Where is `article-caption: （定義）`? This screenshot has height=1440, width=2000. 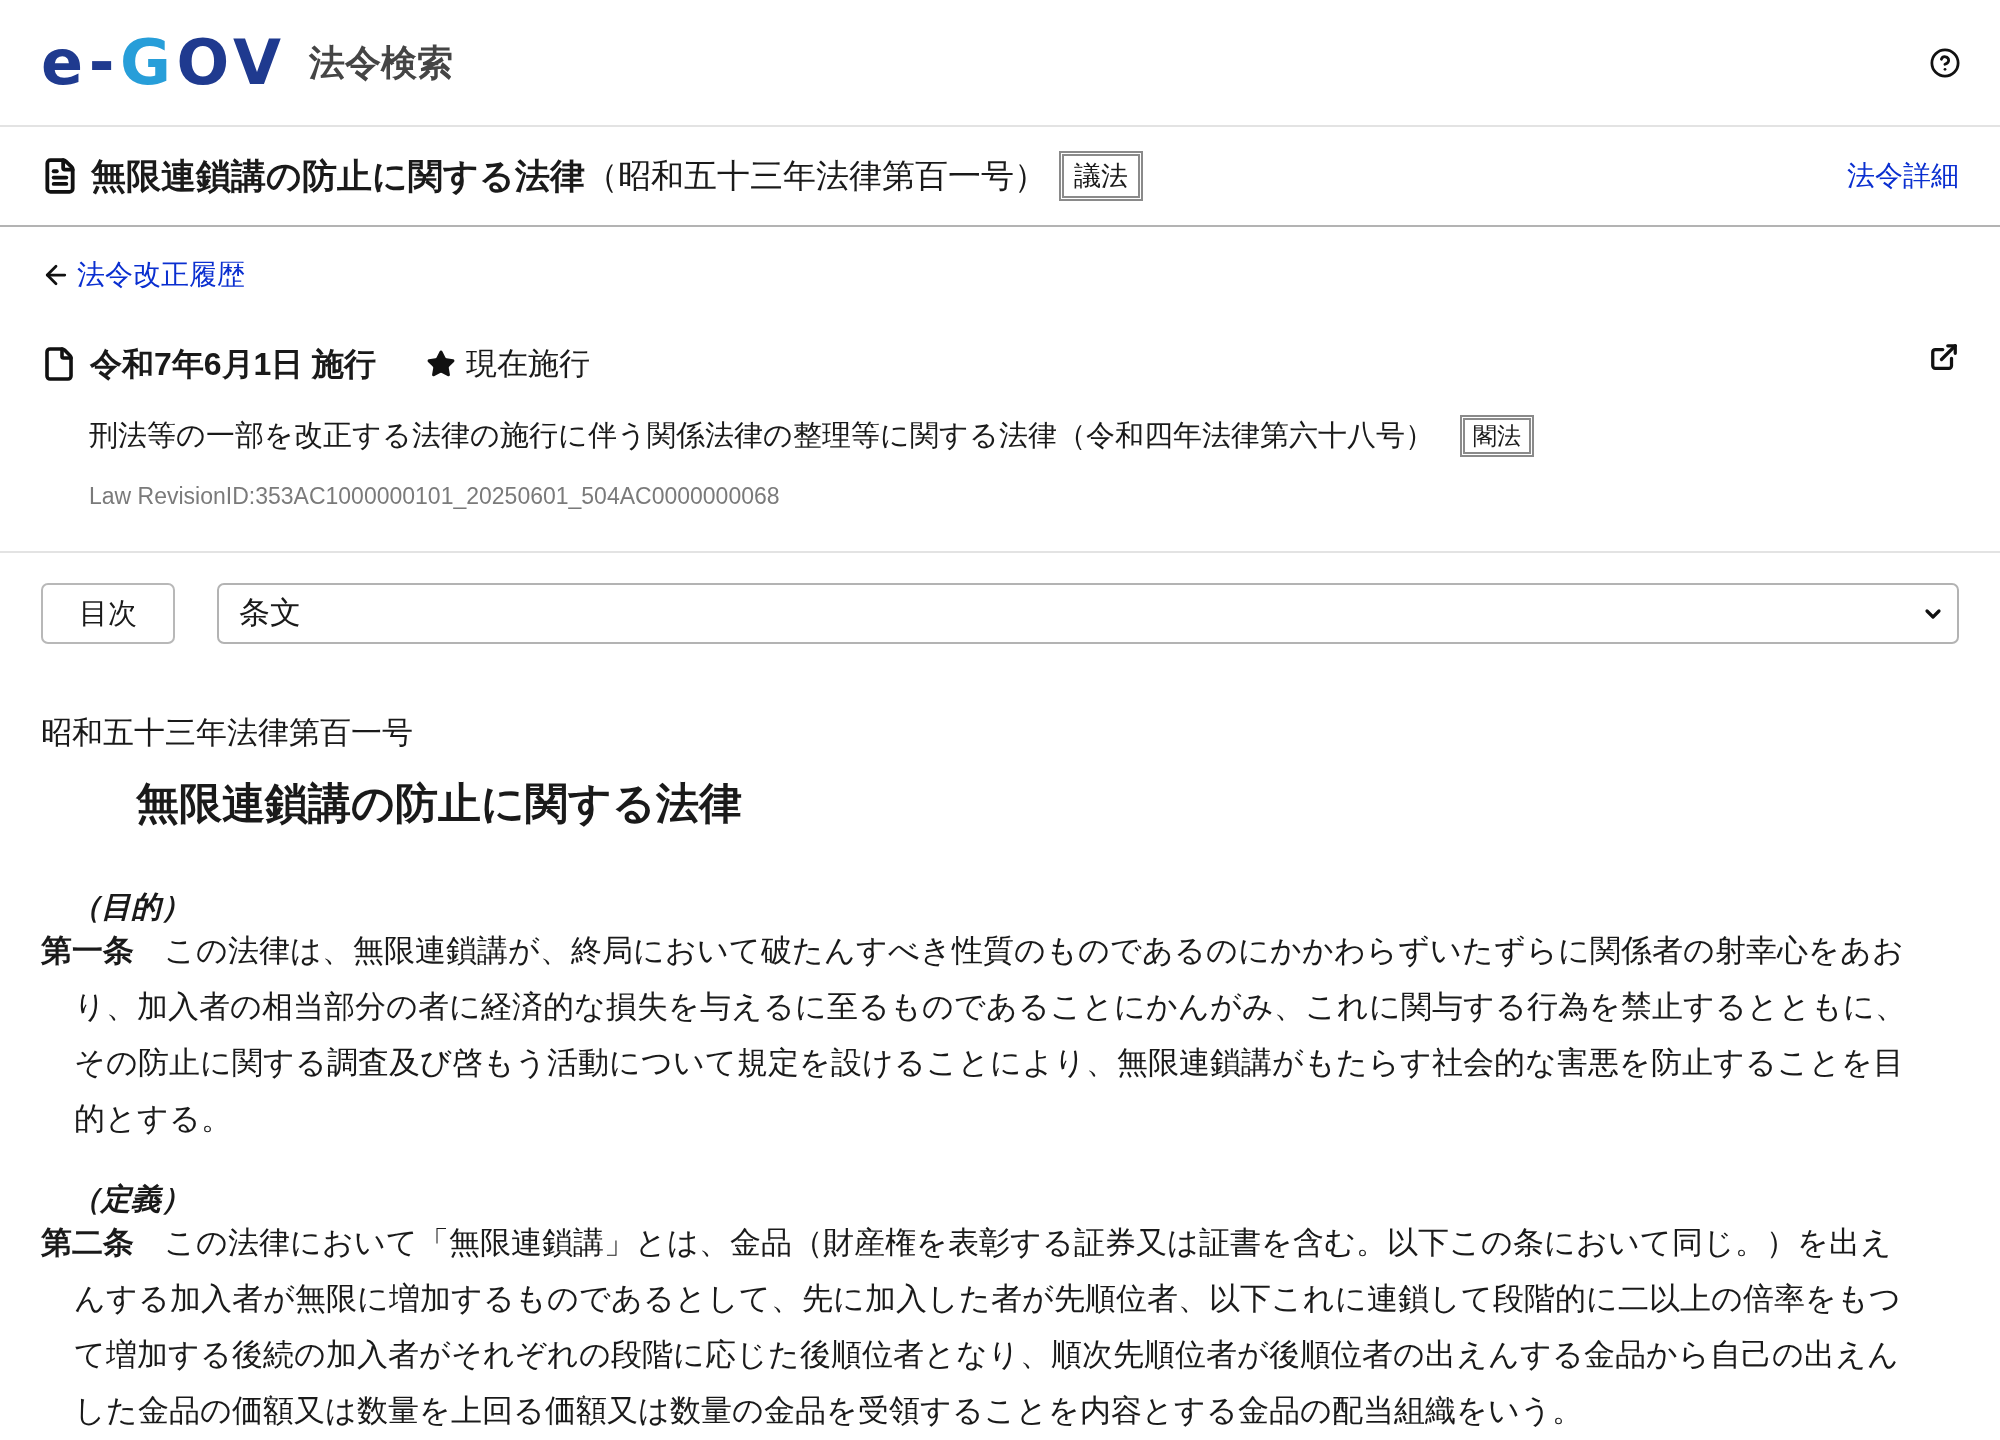 article-caption: （定義） is located at coordinates (131, 1199).